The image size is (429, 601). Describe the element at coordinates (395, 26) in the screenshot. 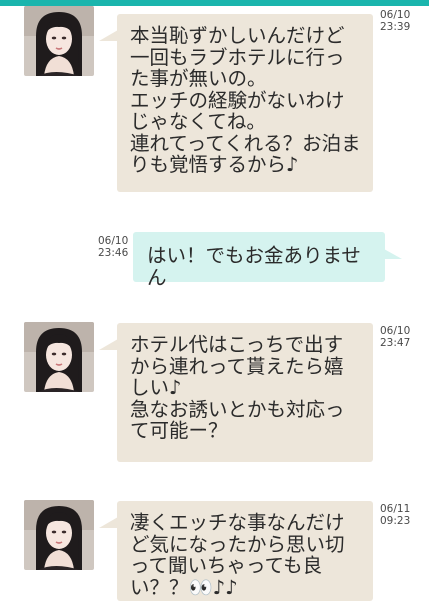

I see `message-time: 23:39` at that location.